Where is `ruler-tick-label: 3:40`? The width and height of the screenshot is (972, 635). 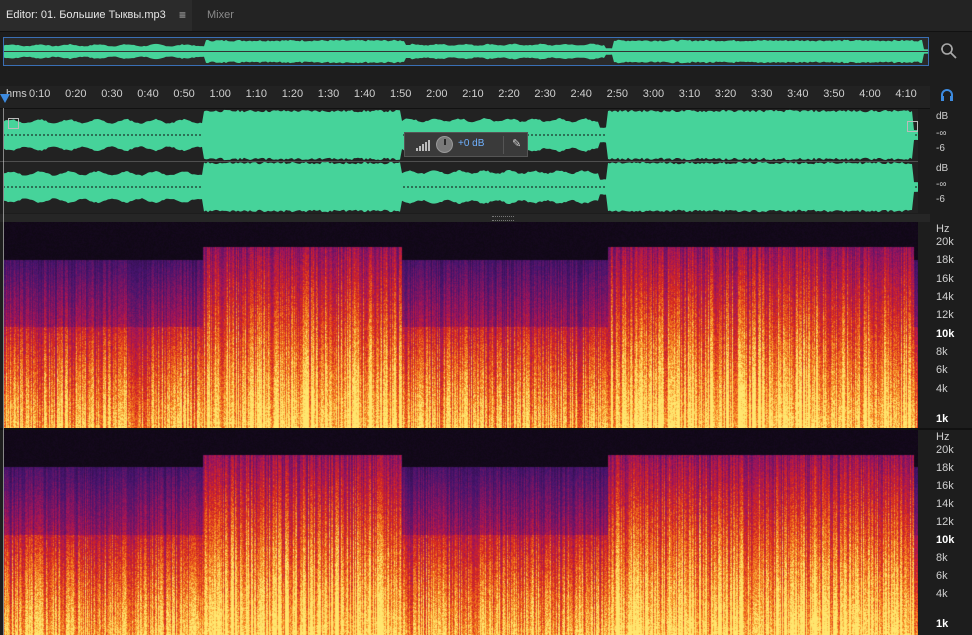 ruler-tick-label: 3:40 is located at coordinates (798, 94).